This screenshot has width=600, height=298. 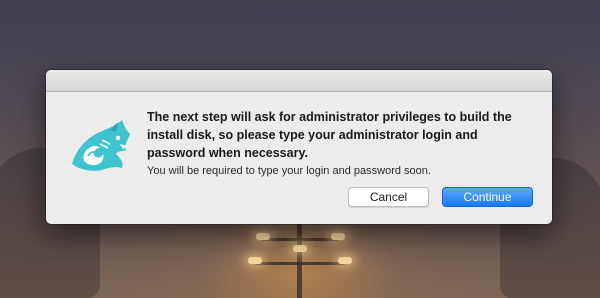 What do you see at coordinates (299, 259) in the screenshot?
I see `street-lamp-post` at bounding box center [299, 259].